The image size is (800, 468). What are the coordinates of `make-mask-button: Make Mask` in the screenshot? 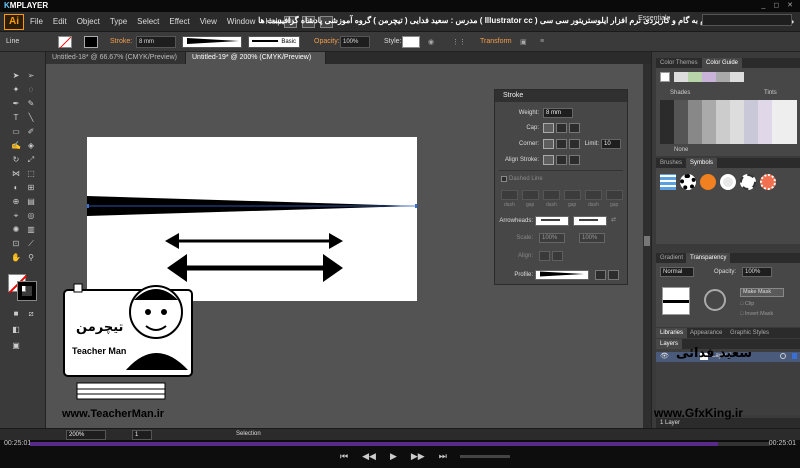 It's located at (762, 292).